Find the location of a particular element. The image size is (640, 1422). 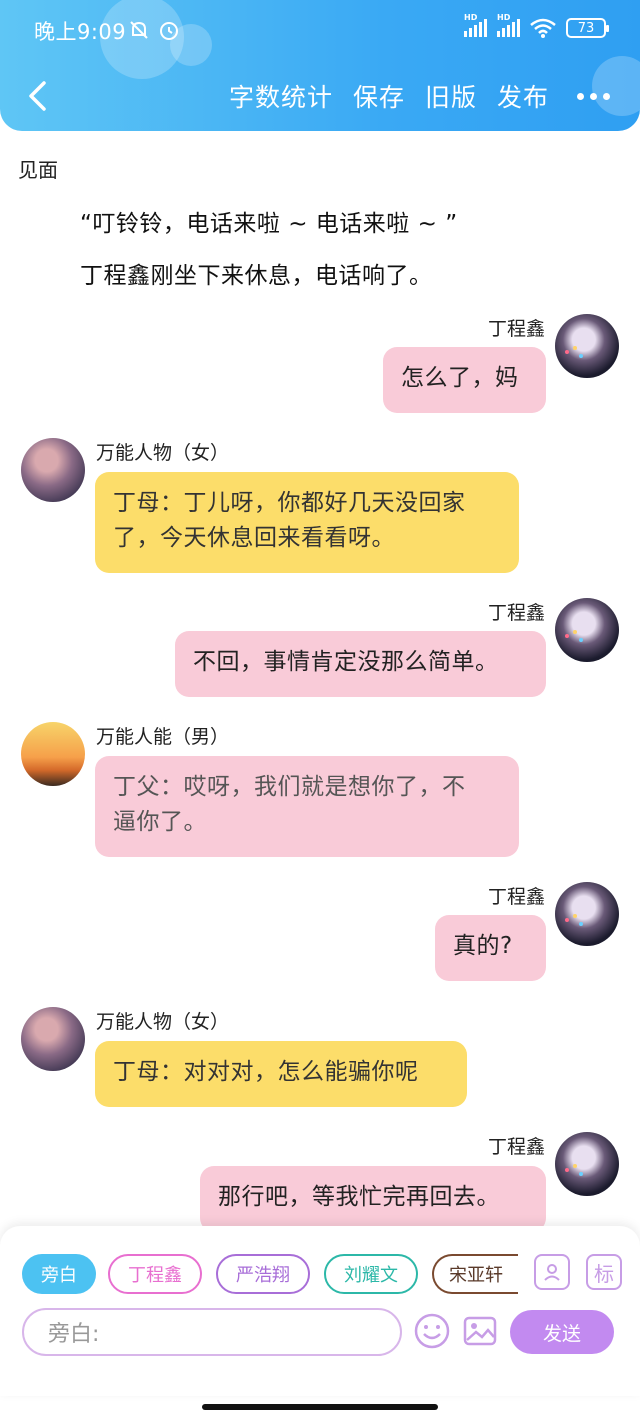

tag-button: 标 is located at coordinates (604, 1272).